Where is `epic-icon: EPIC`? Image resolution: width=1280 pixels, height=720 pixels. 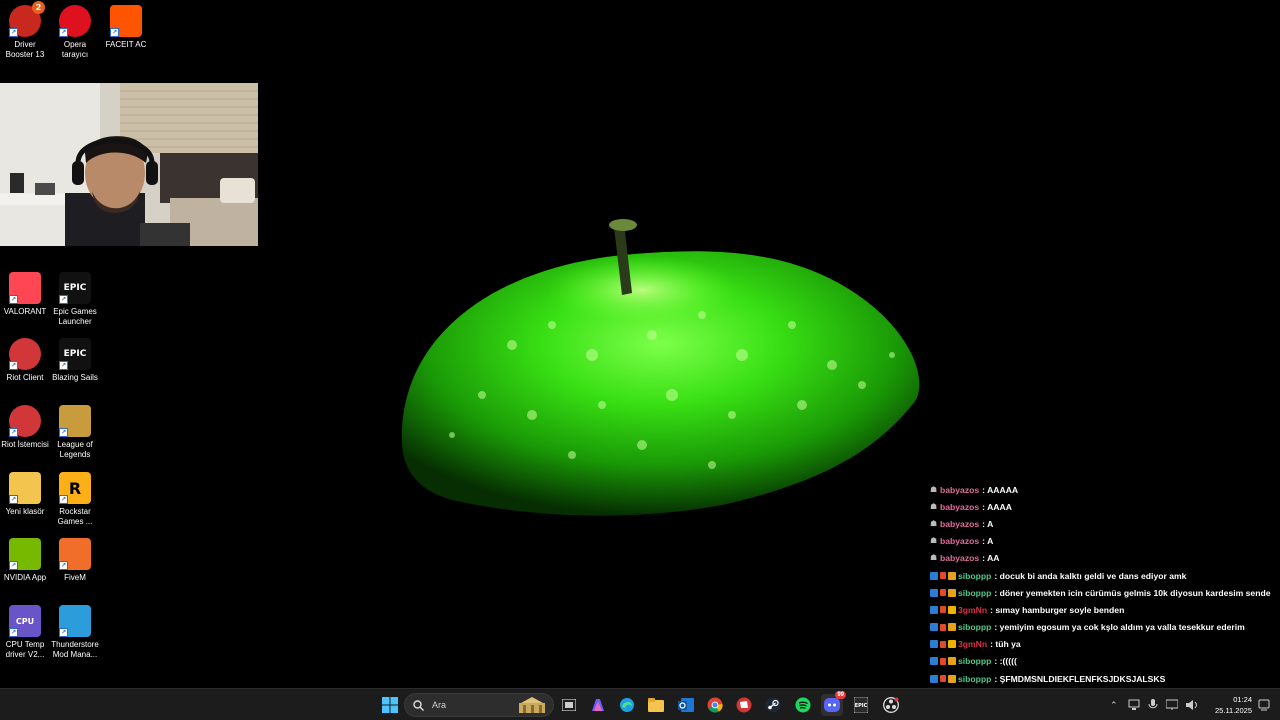
epic-icon: EPIC is located at coordinates (861, 705).